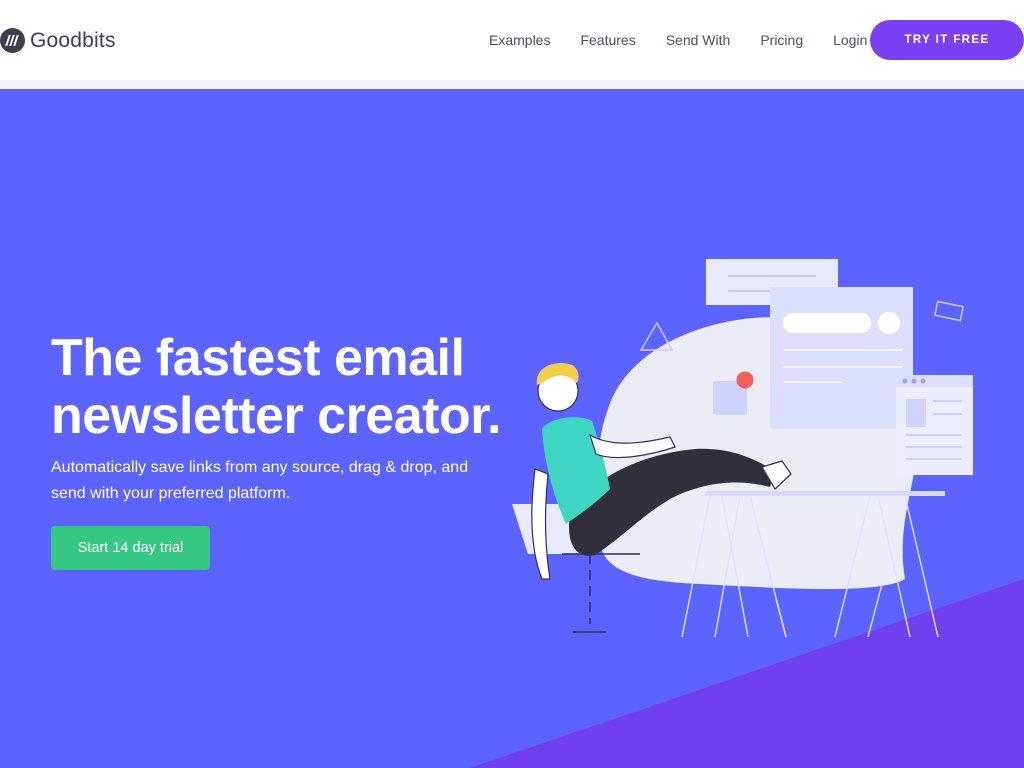  I want to click on nav-link-features: Features, so click(607, 40).